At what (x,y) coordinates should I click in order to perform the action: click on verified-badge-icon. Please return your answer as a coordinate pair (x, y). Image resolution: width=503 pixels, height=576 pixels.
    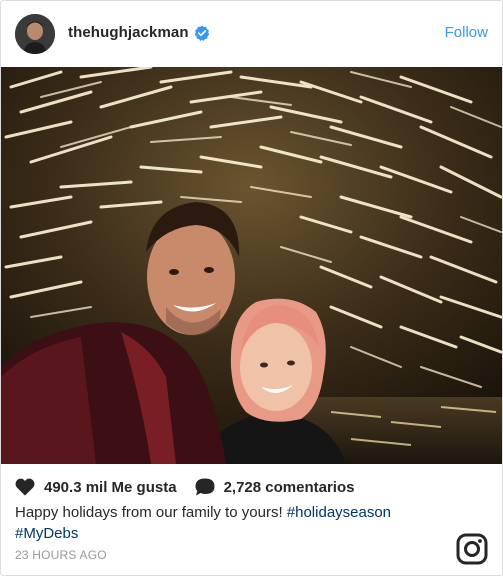
    Looking at the image, I should click on (202, 33).